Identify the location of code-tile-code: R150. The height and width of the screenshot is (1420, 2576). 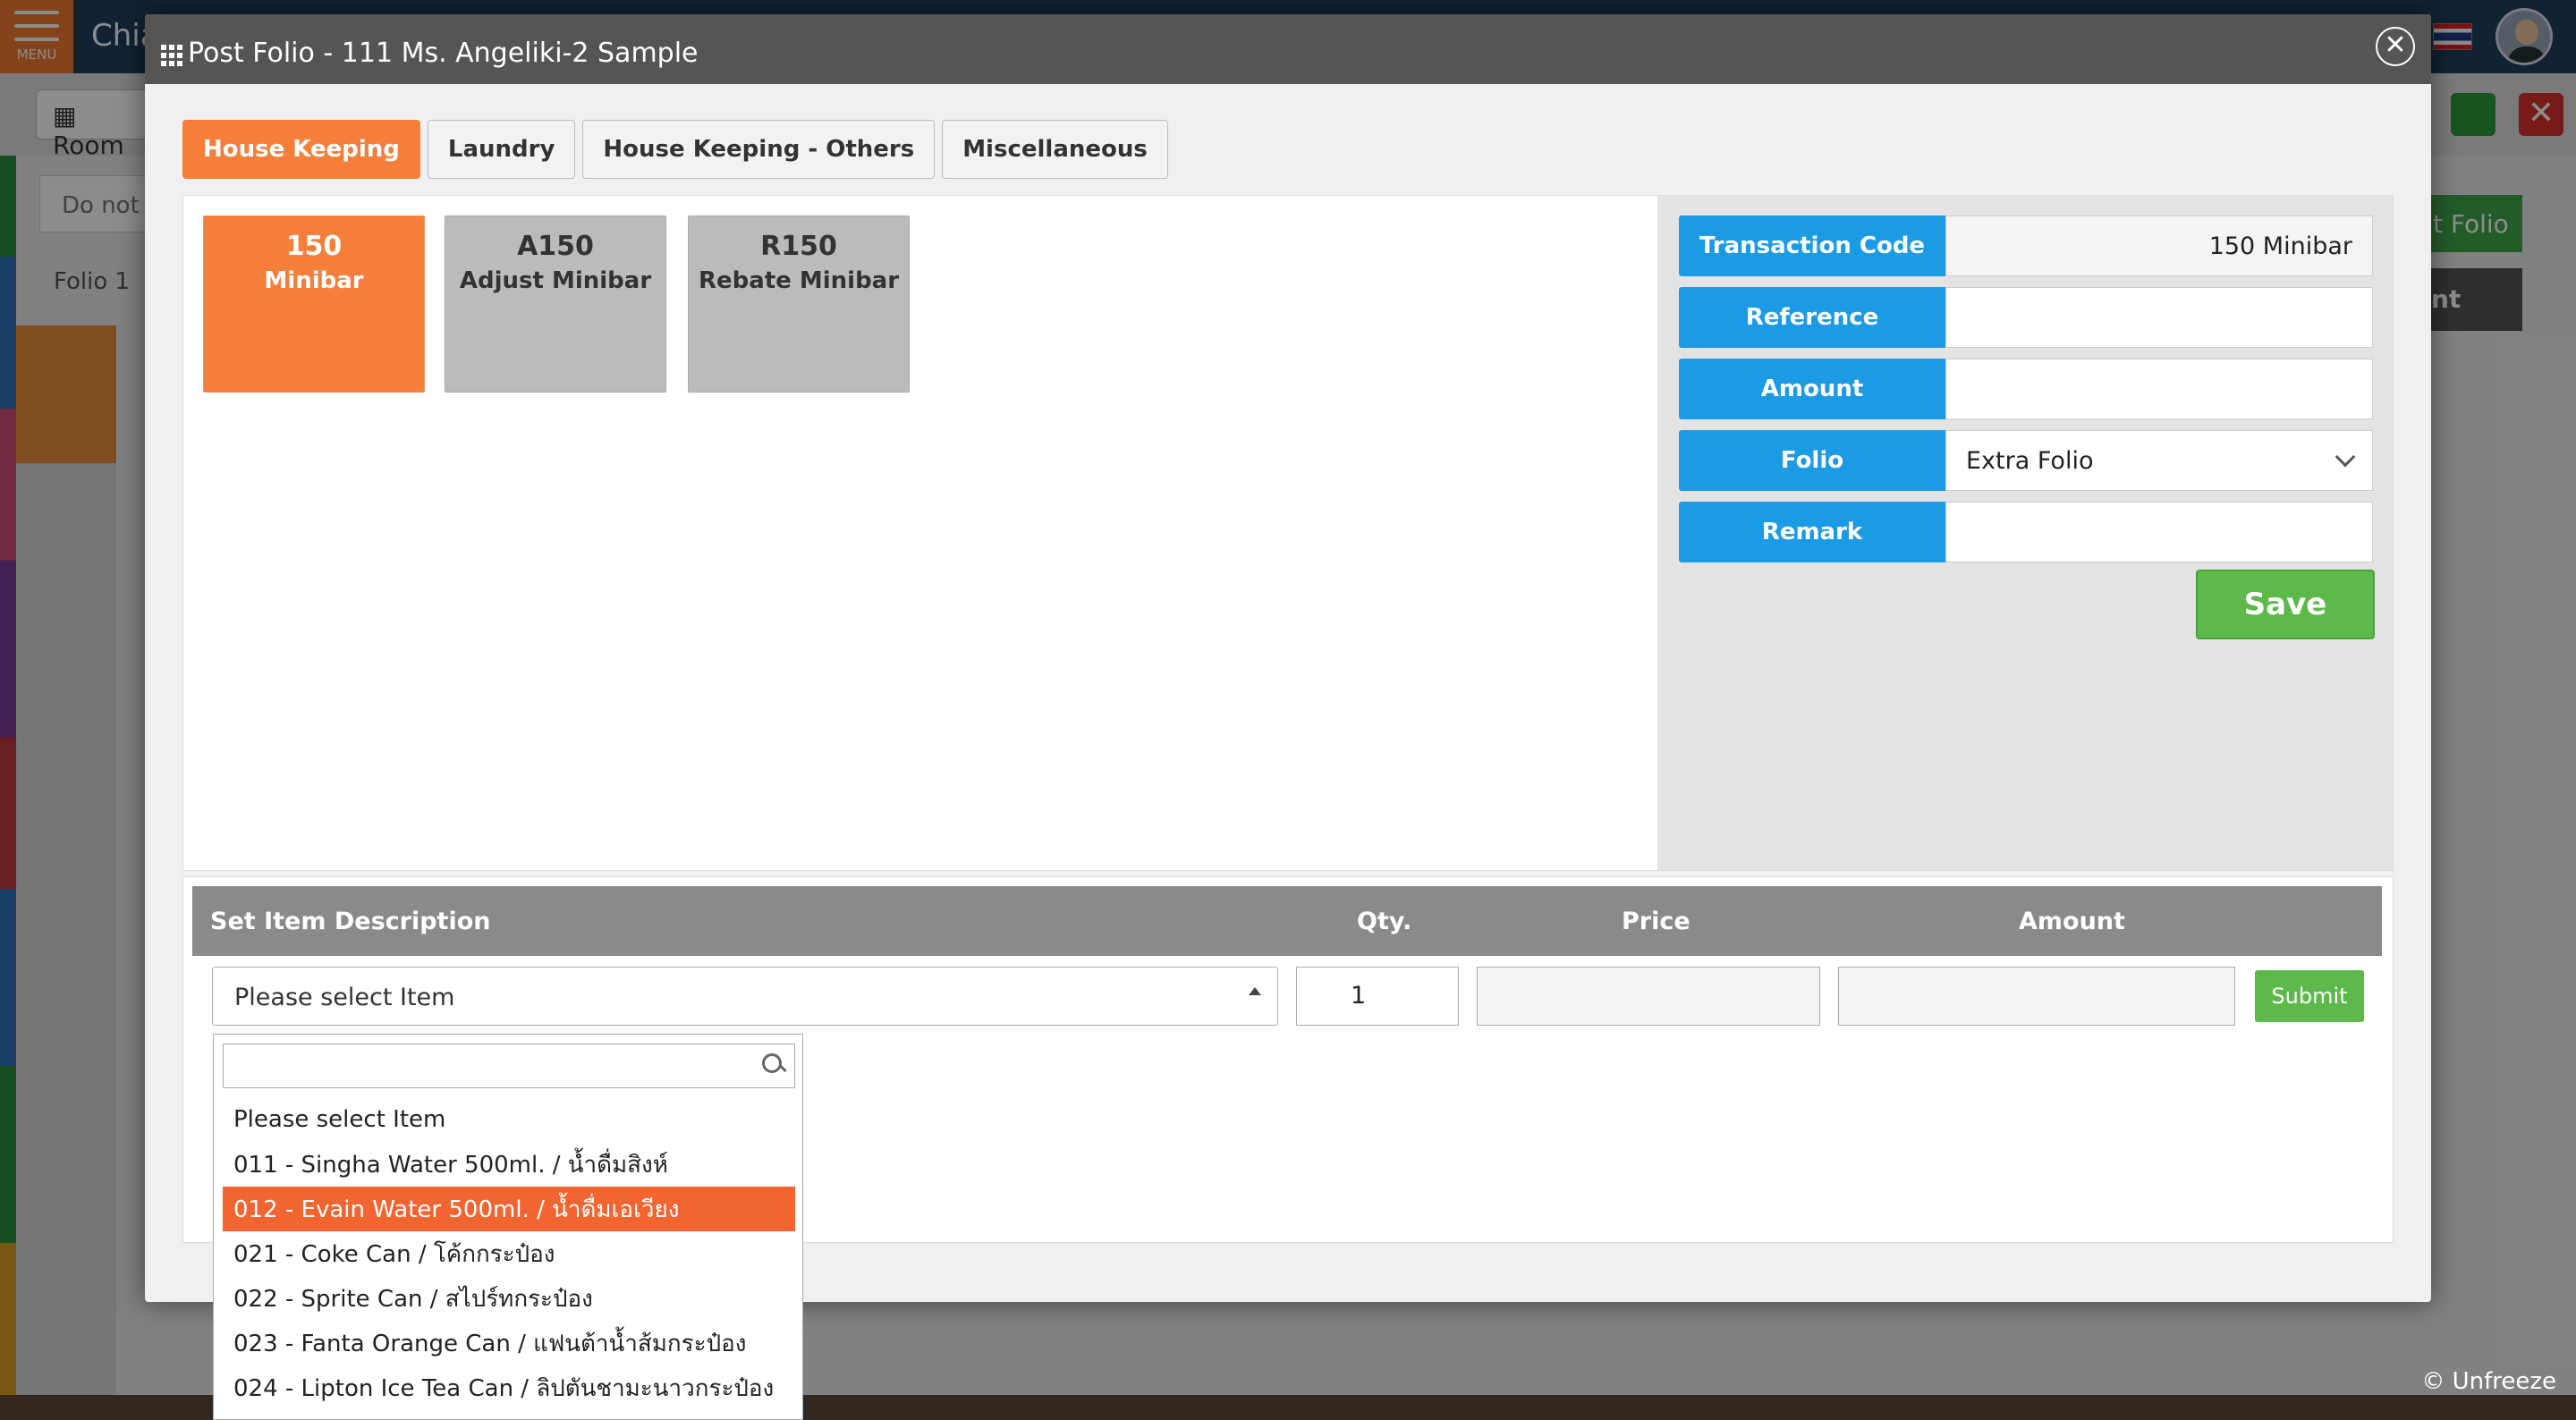
(798, 246).